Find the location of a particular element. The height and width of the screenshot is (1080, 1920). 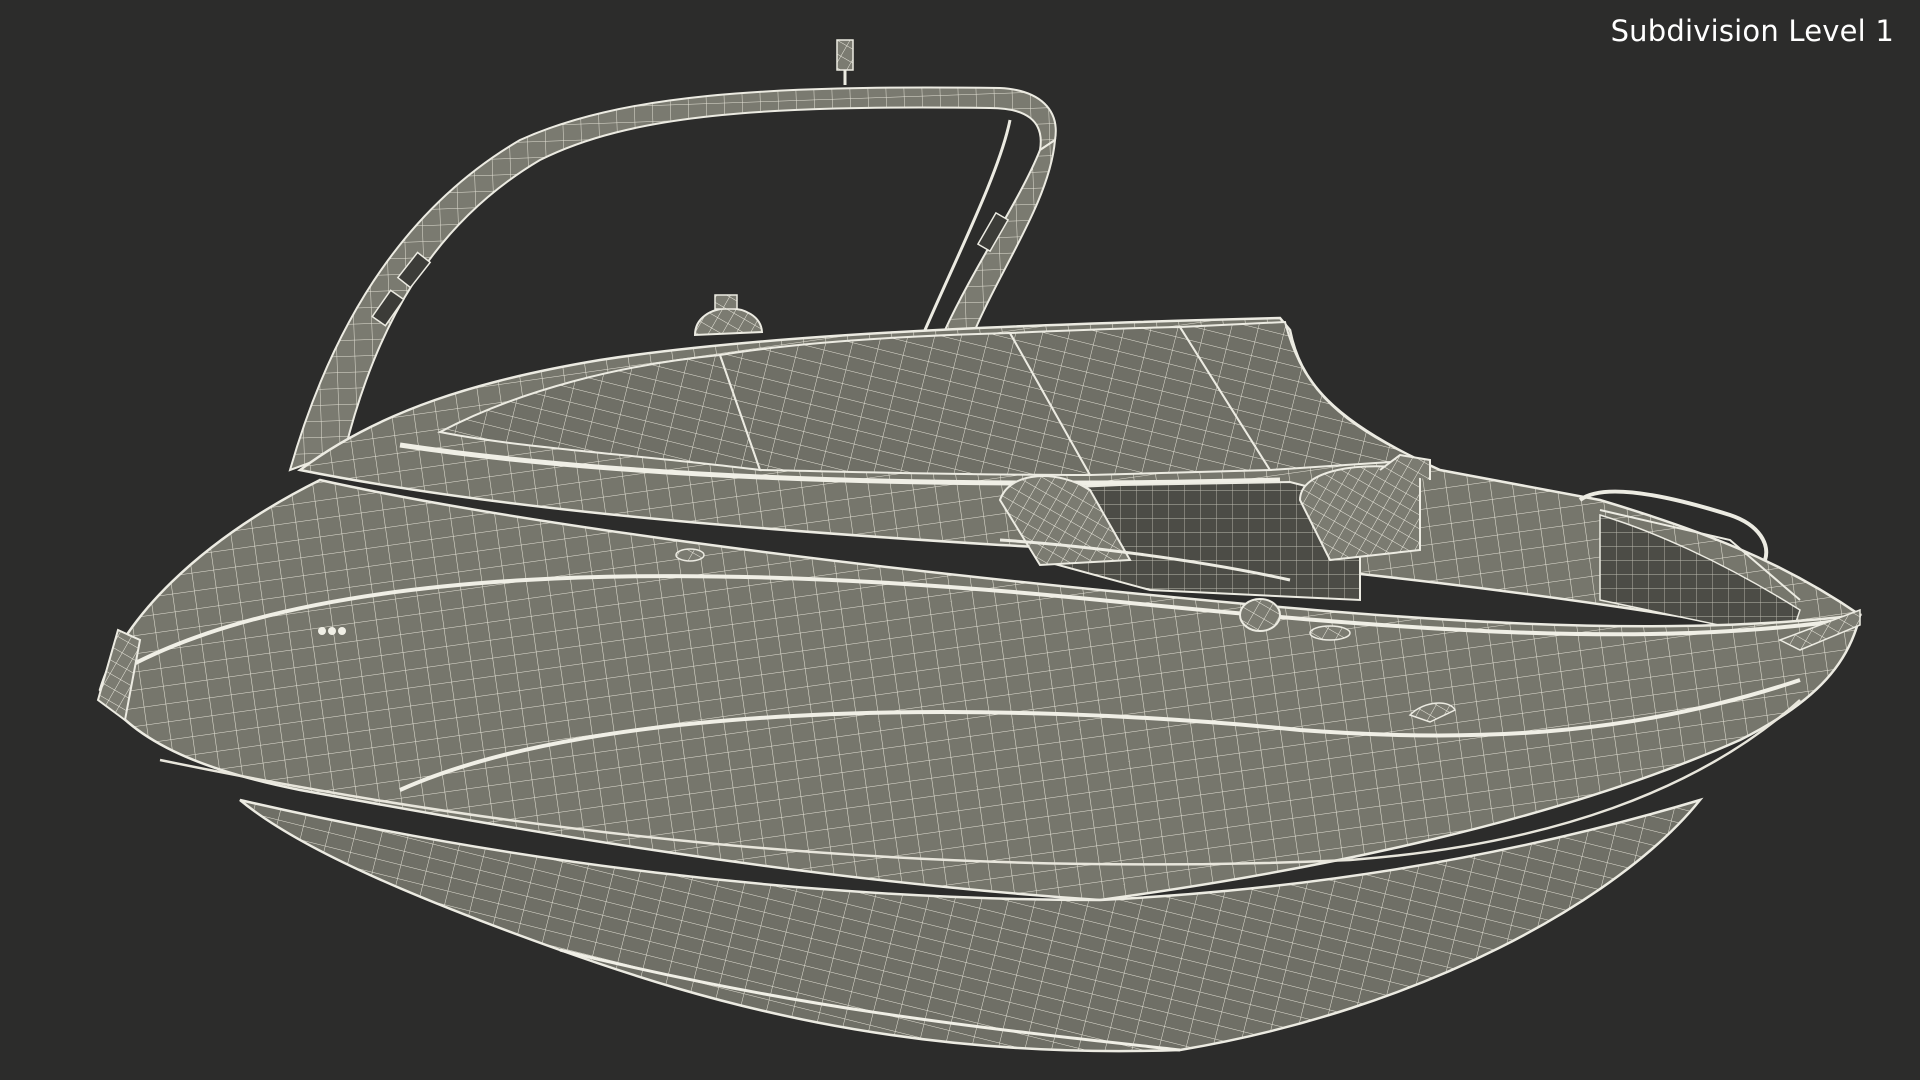

subdivision-level-label: Subdivision Level 1 is located at coordinates (1752, 31).